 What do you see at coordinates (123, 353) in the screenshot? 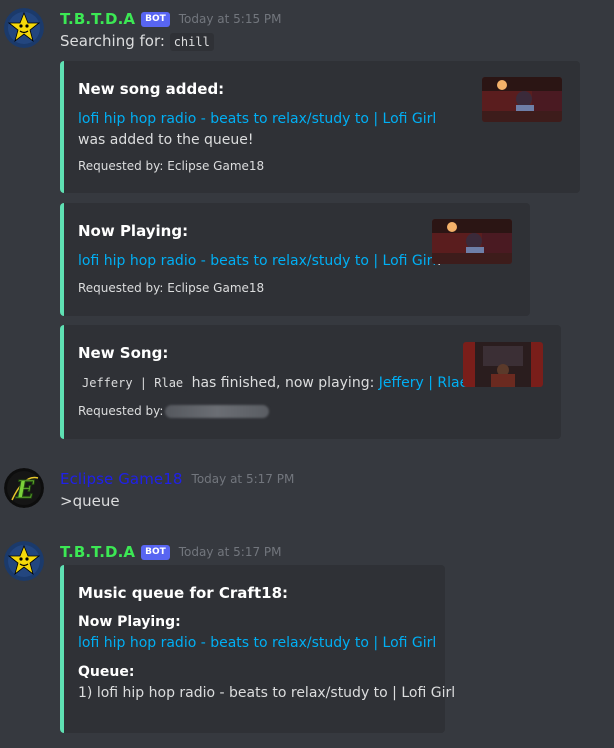
I see `embed-title: New Song:` at bounding box center [123, 353].